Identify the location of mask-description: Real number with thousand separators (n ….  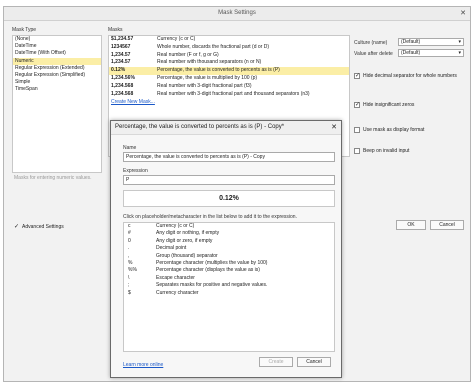
(209, 62).